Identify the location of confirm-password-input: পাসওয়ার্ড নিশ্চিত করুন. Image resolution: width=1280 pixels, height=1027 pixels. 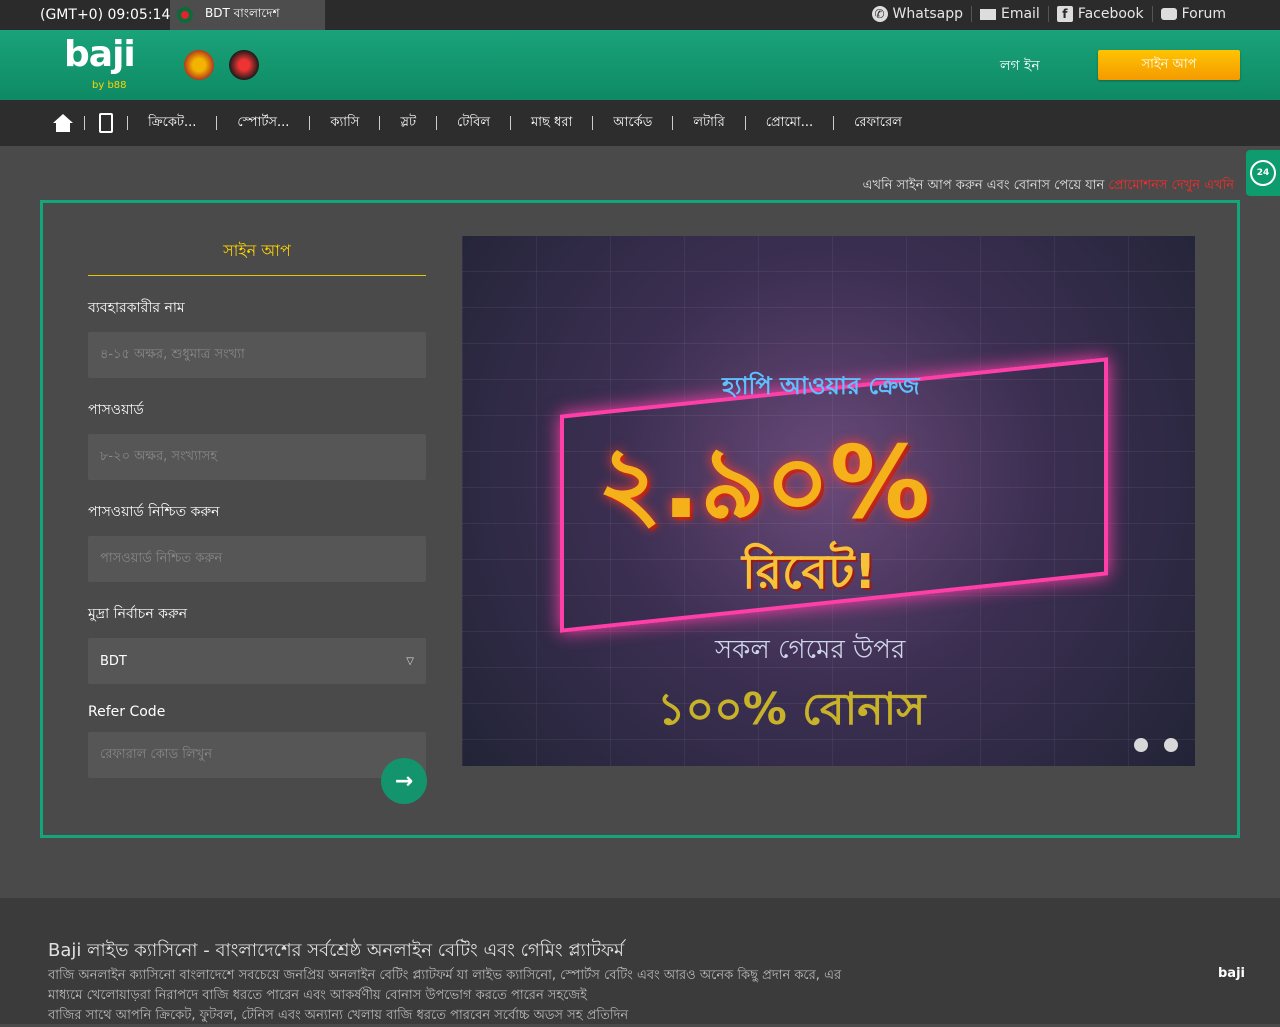
(257, 559).